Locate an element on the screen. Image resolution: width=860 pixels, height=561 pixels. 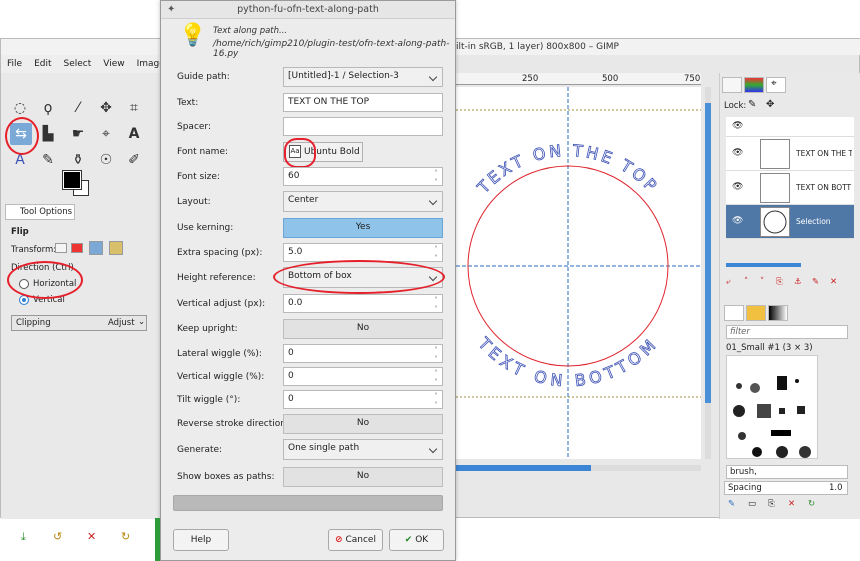
visibility-header-icon: 👁 is located at coordinates (738, 126).